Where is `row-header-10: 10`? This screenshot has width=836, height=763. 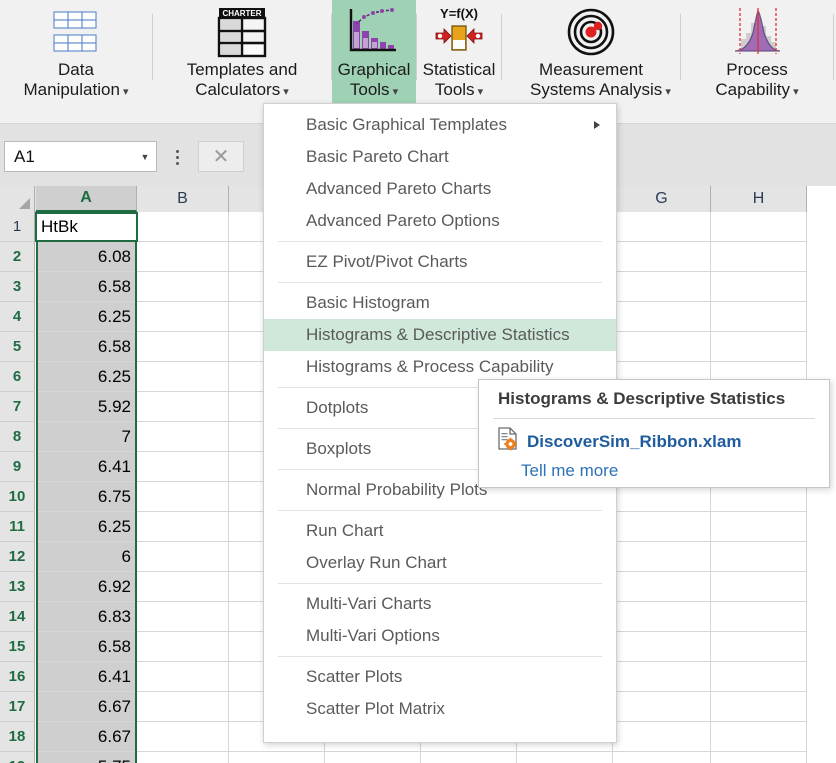
row-header-10: 10 is located at coordinates (17, 497).